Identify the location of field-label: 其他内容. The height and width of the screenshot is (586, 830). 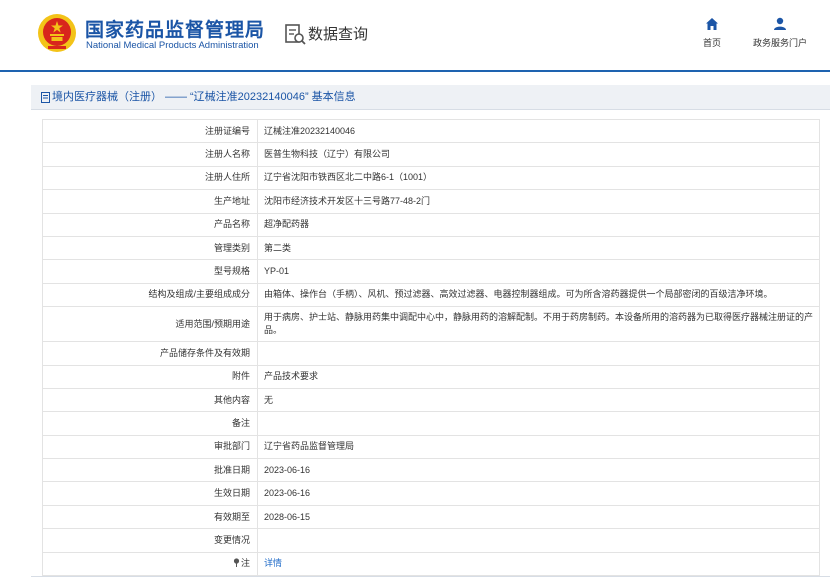
(150, 400).